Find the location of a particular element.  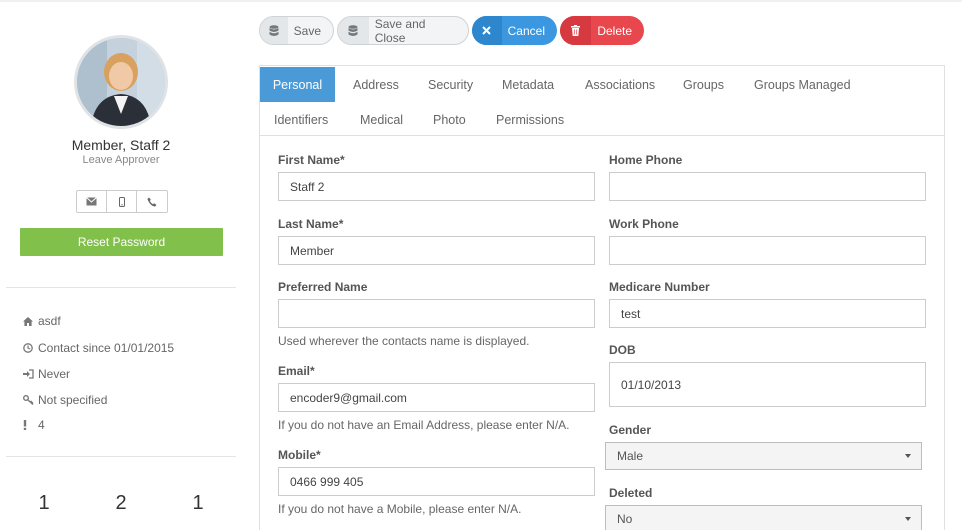

tab-medical: Medical is located at coordinates (381, 119).